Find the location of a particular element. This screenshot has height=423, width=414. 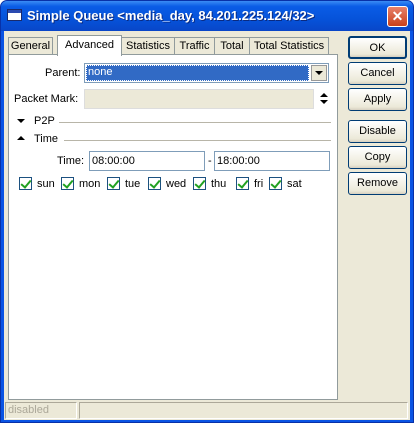

status-extra is located at coordinates (243, 410).